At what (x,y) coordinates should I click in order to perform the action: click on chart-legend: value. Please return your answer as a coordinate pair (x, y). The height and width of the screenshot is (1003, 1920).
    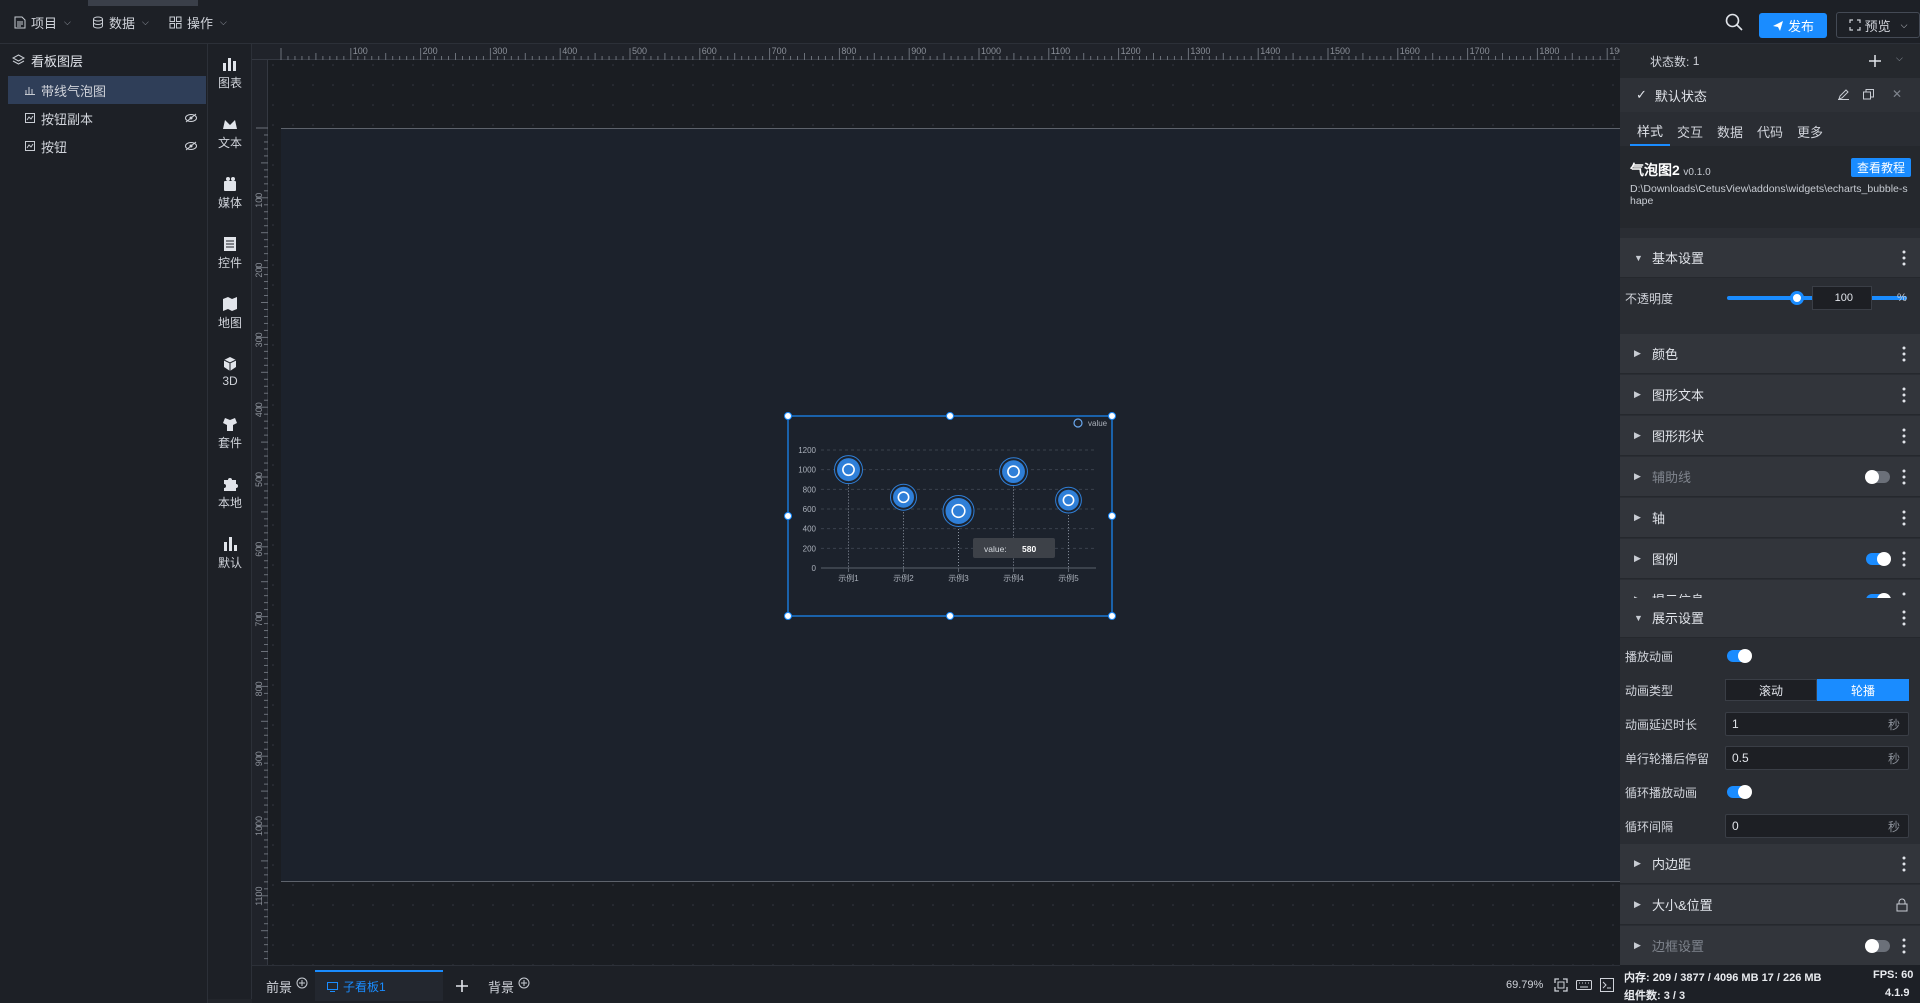
    Looking at the image, I should click on (1090, 423).